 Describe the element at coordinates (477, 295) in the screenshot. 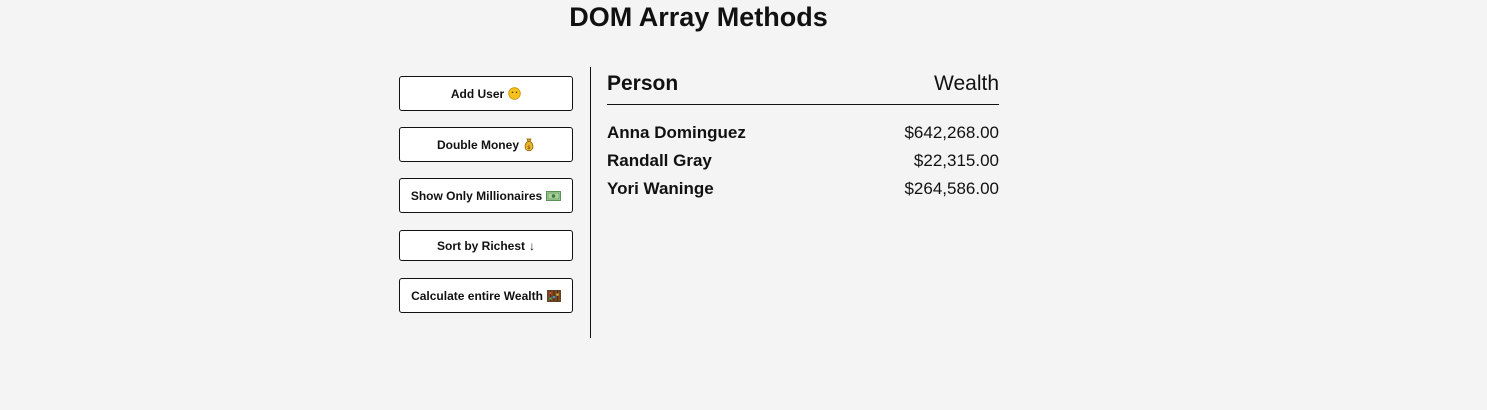

I see `calculate-wealth-label: Calculate entire Wealth` at that location.